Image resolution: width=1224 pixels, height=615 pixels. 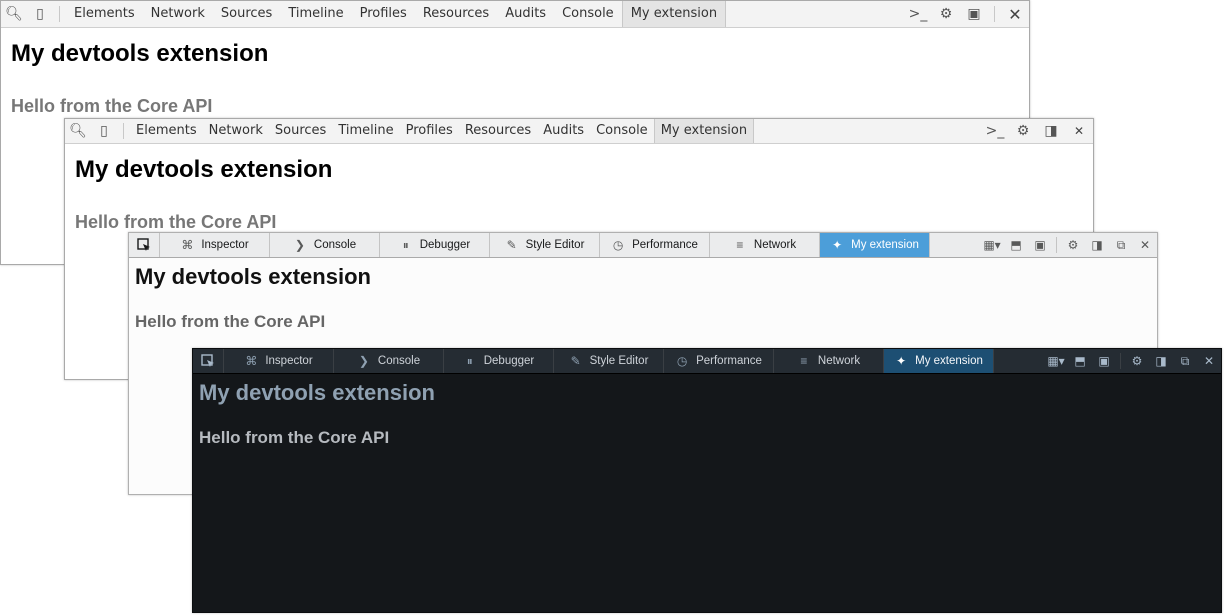 I want to click on toolbox-buttons: ▦▾ ⬒ ▣ ⚙ ◨ ⧉ ✕, so click(x=1132, y=361).